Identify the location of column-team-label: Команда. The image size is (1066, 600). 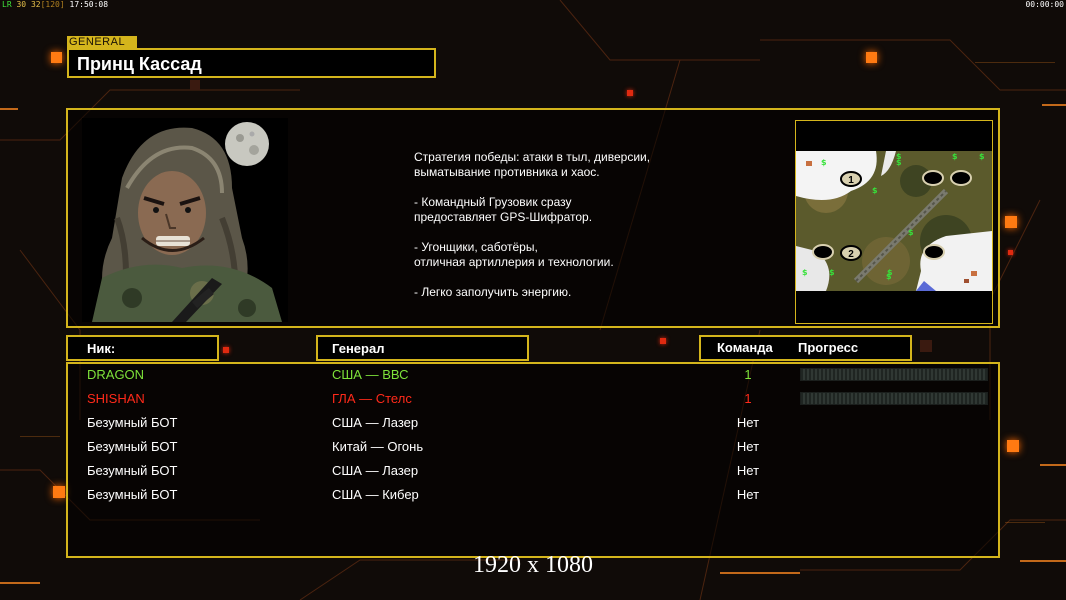
(745, 347).